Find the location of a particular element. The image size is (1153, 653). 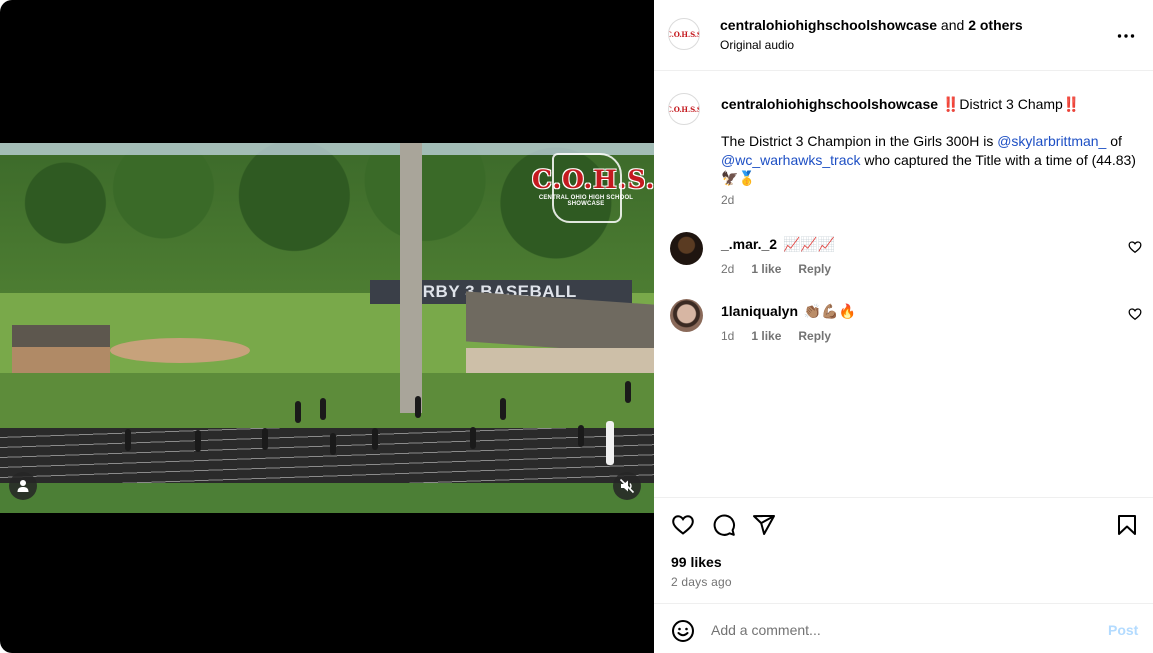

share-button is located at coordinates (764, 525).